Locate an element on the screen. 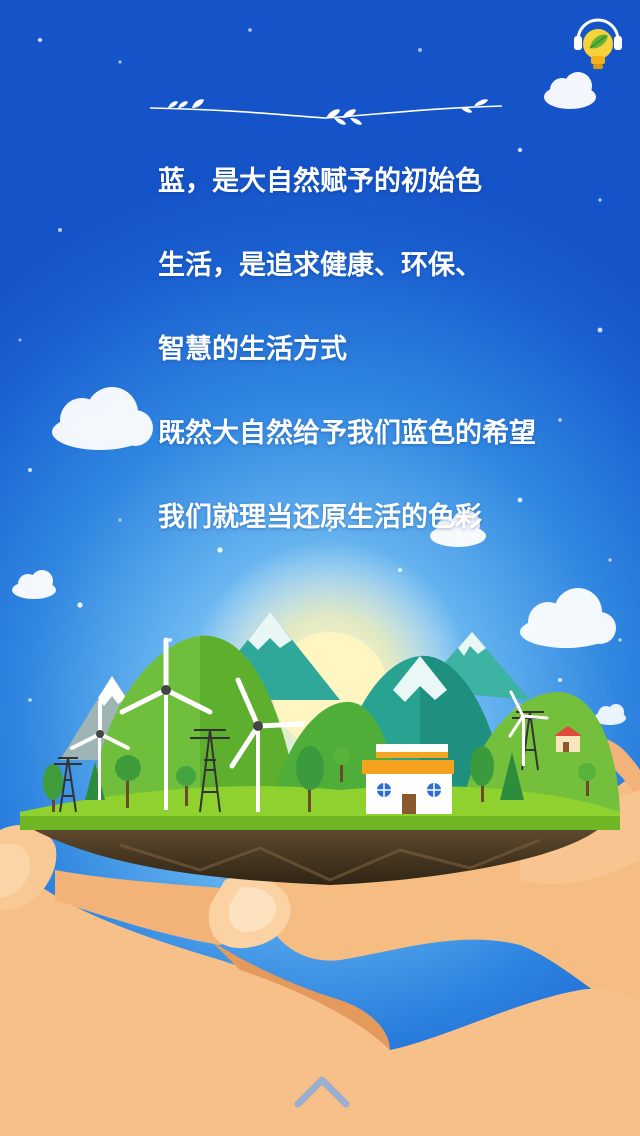 This screenshot has width=640, height=1136. poem-line-3: 智慧的生活方式 is located at coordinates (252, 349).